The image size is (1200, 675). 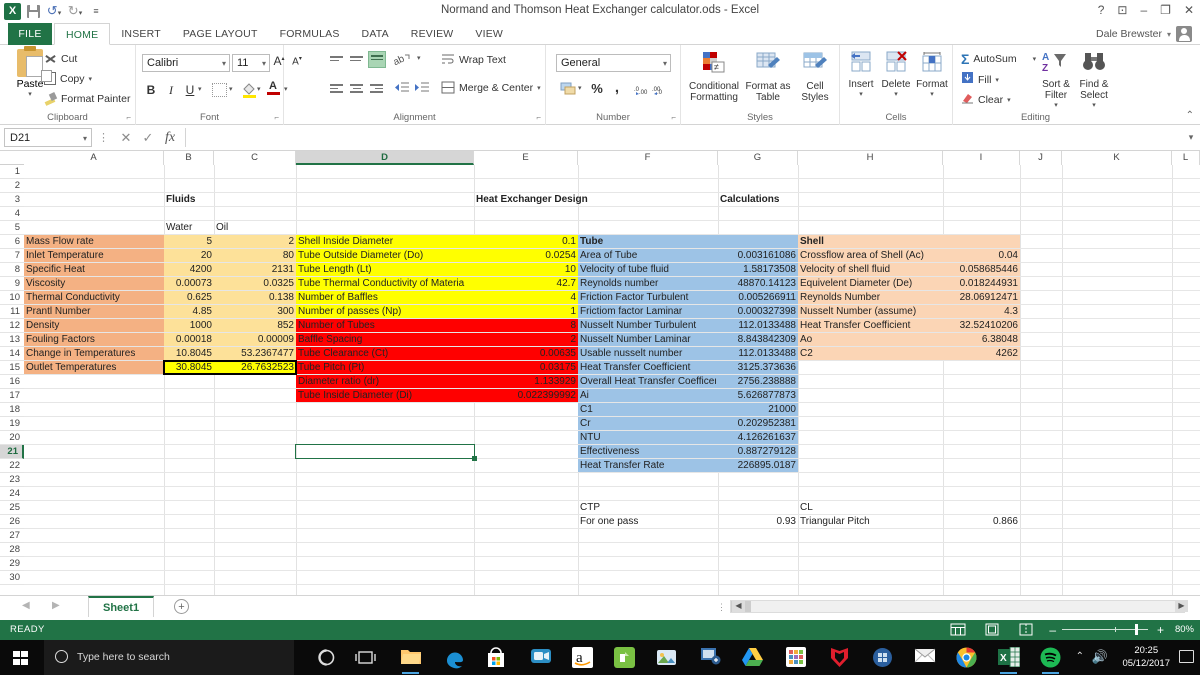 What do you see at coordinates (648, 298) in the screenshot?
I see `cell-F10: Friction Factor Turbulent` at bounding box center [648, 298].